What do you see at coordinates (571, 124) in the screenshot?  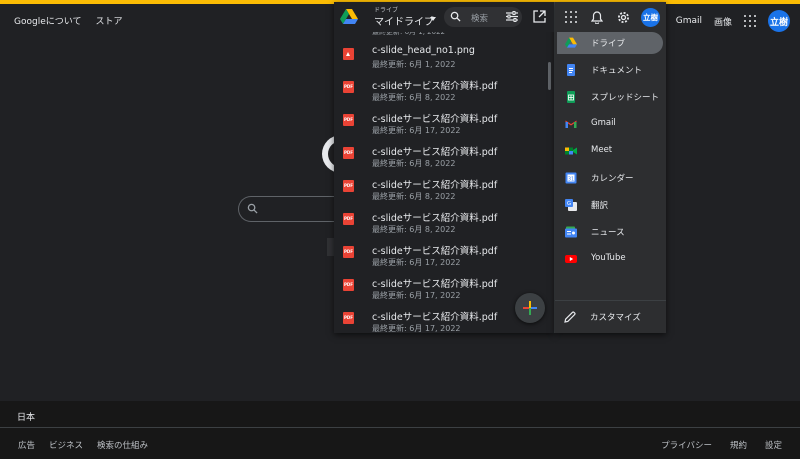 I see `gmail-icon` at bounding box center [571, 124].